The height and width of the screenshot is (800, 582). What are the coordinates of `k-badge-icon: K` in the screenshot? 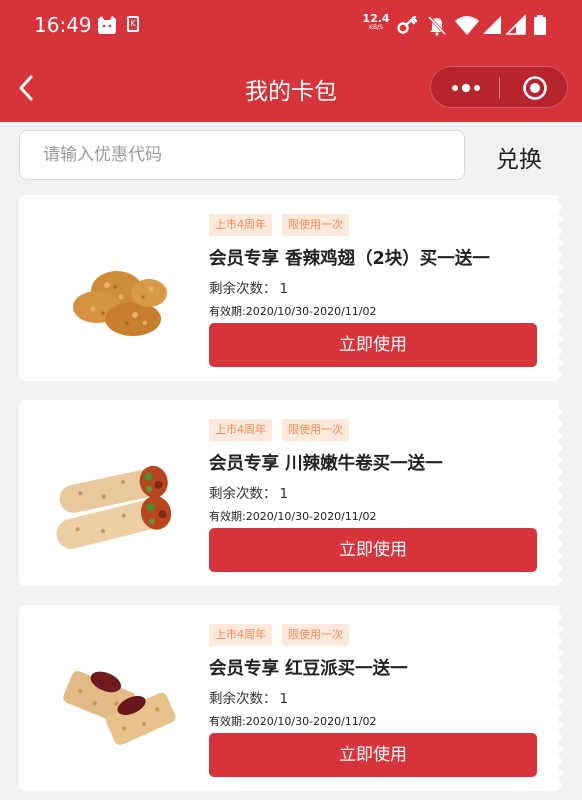 It's located at (133, 24).